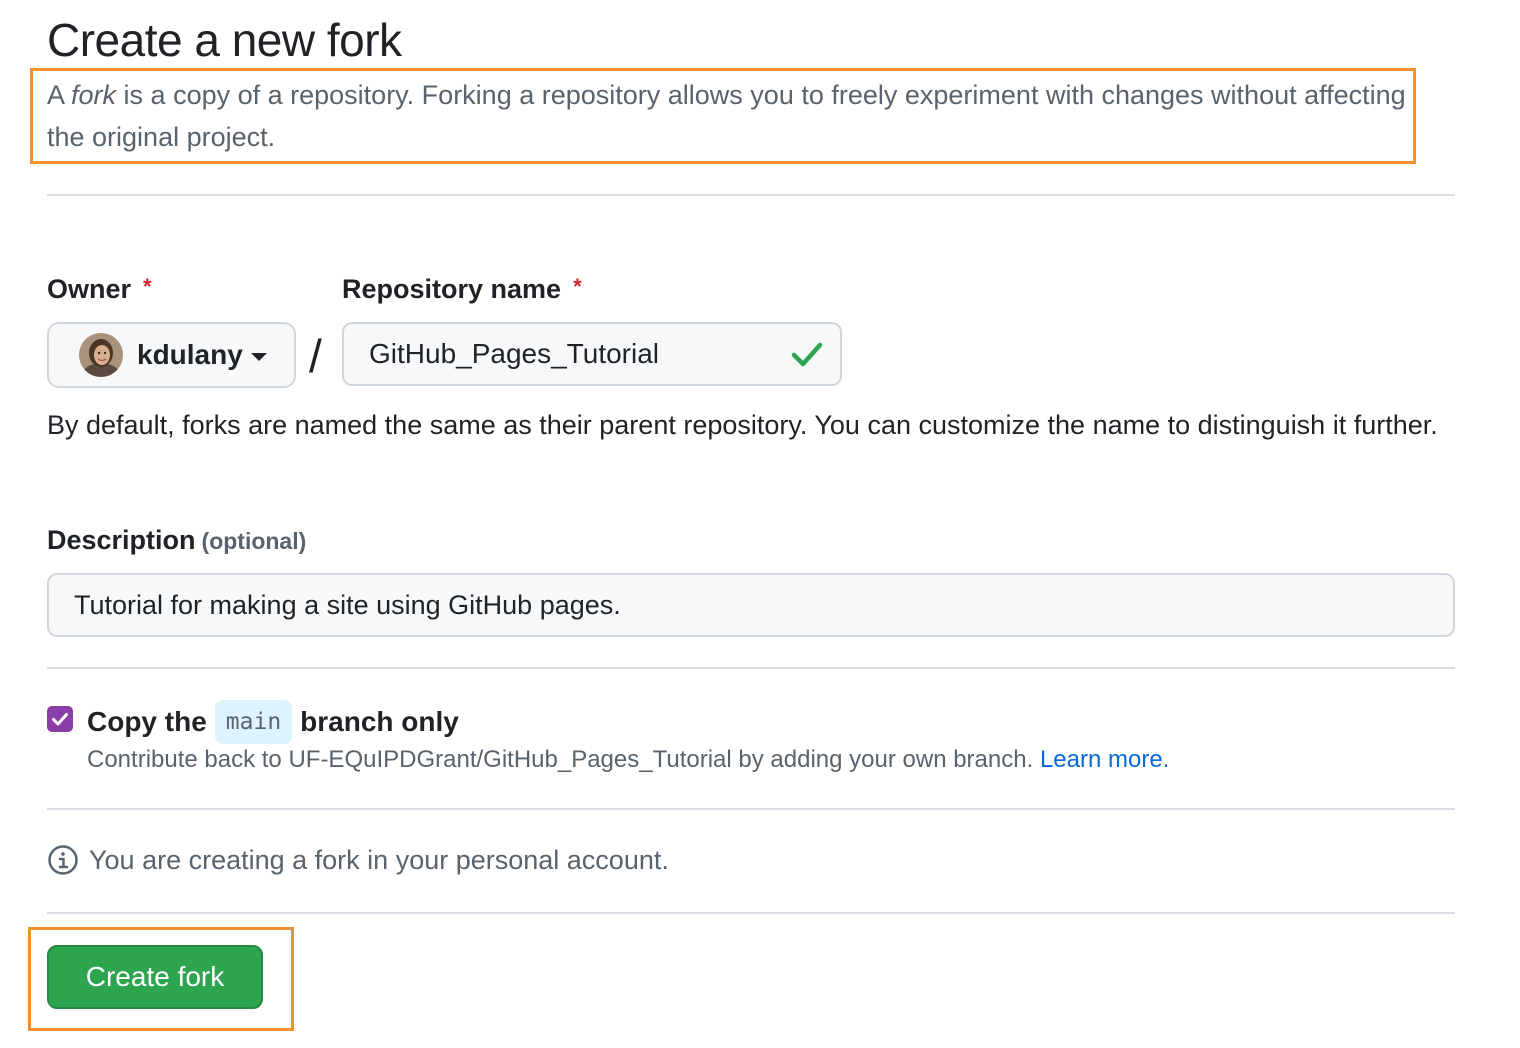 The height and width of the screenshot is (1048, 1520). Describe the element at coordinates (147, 721) in the screenshot. I see `copy-branch-label-before: Copy the` at that location.